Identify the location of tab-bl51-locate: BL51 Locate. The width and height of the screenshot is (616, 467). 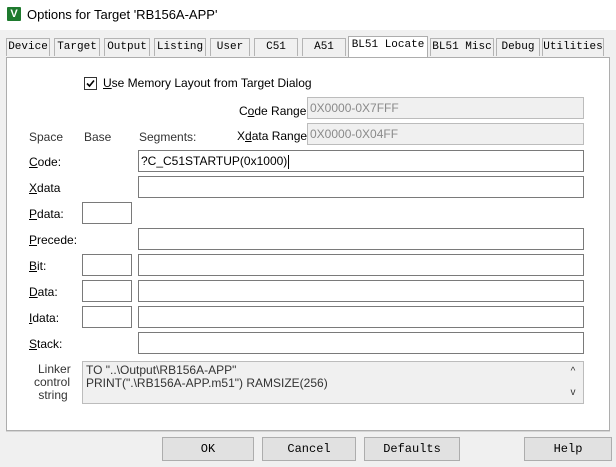
(388, 46).